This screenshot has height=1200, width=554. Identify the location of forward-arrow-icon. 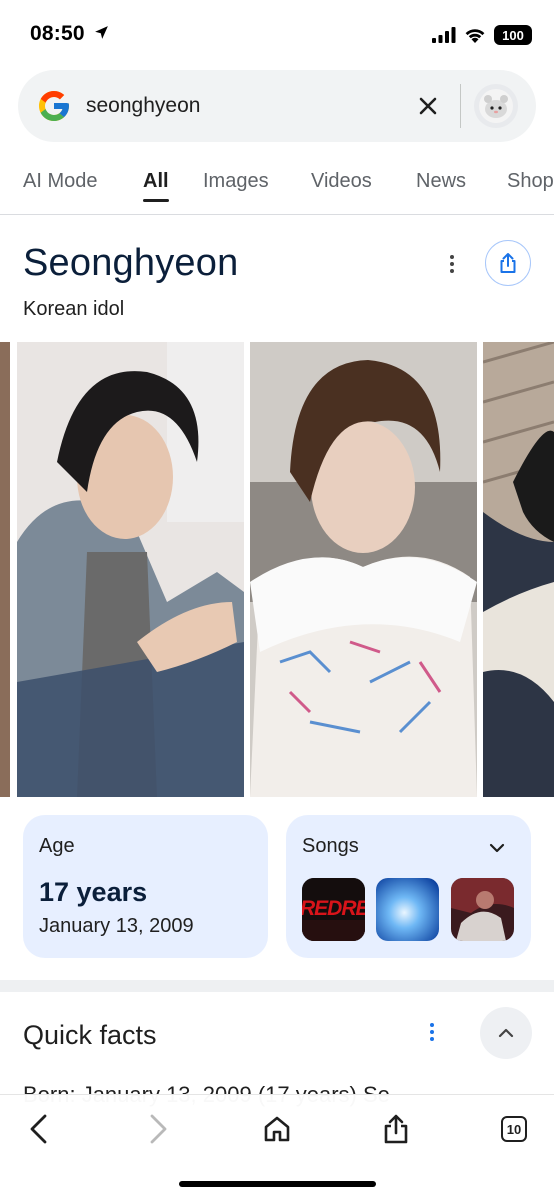
(158, 1129).